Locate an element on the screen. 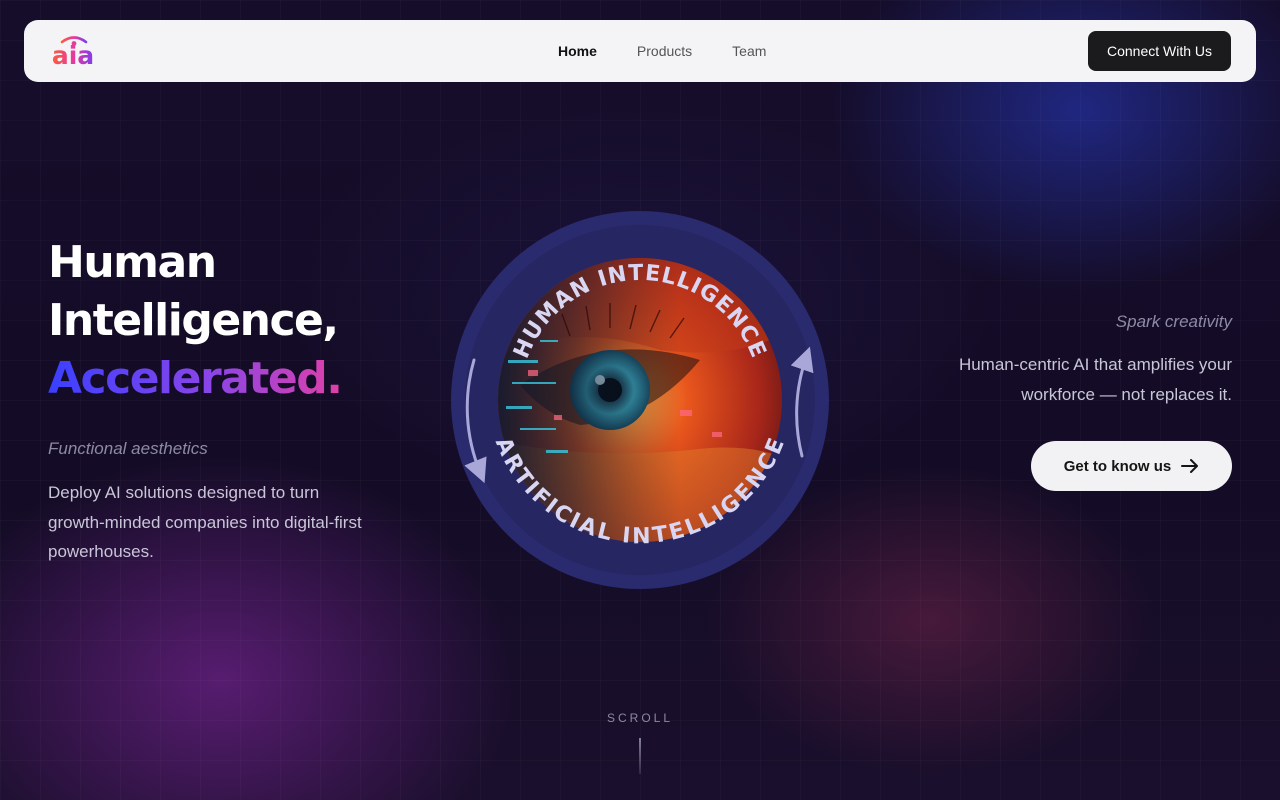  logo-text: aia is located at coordinates (73, 55).